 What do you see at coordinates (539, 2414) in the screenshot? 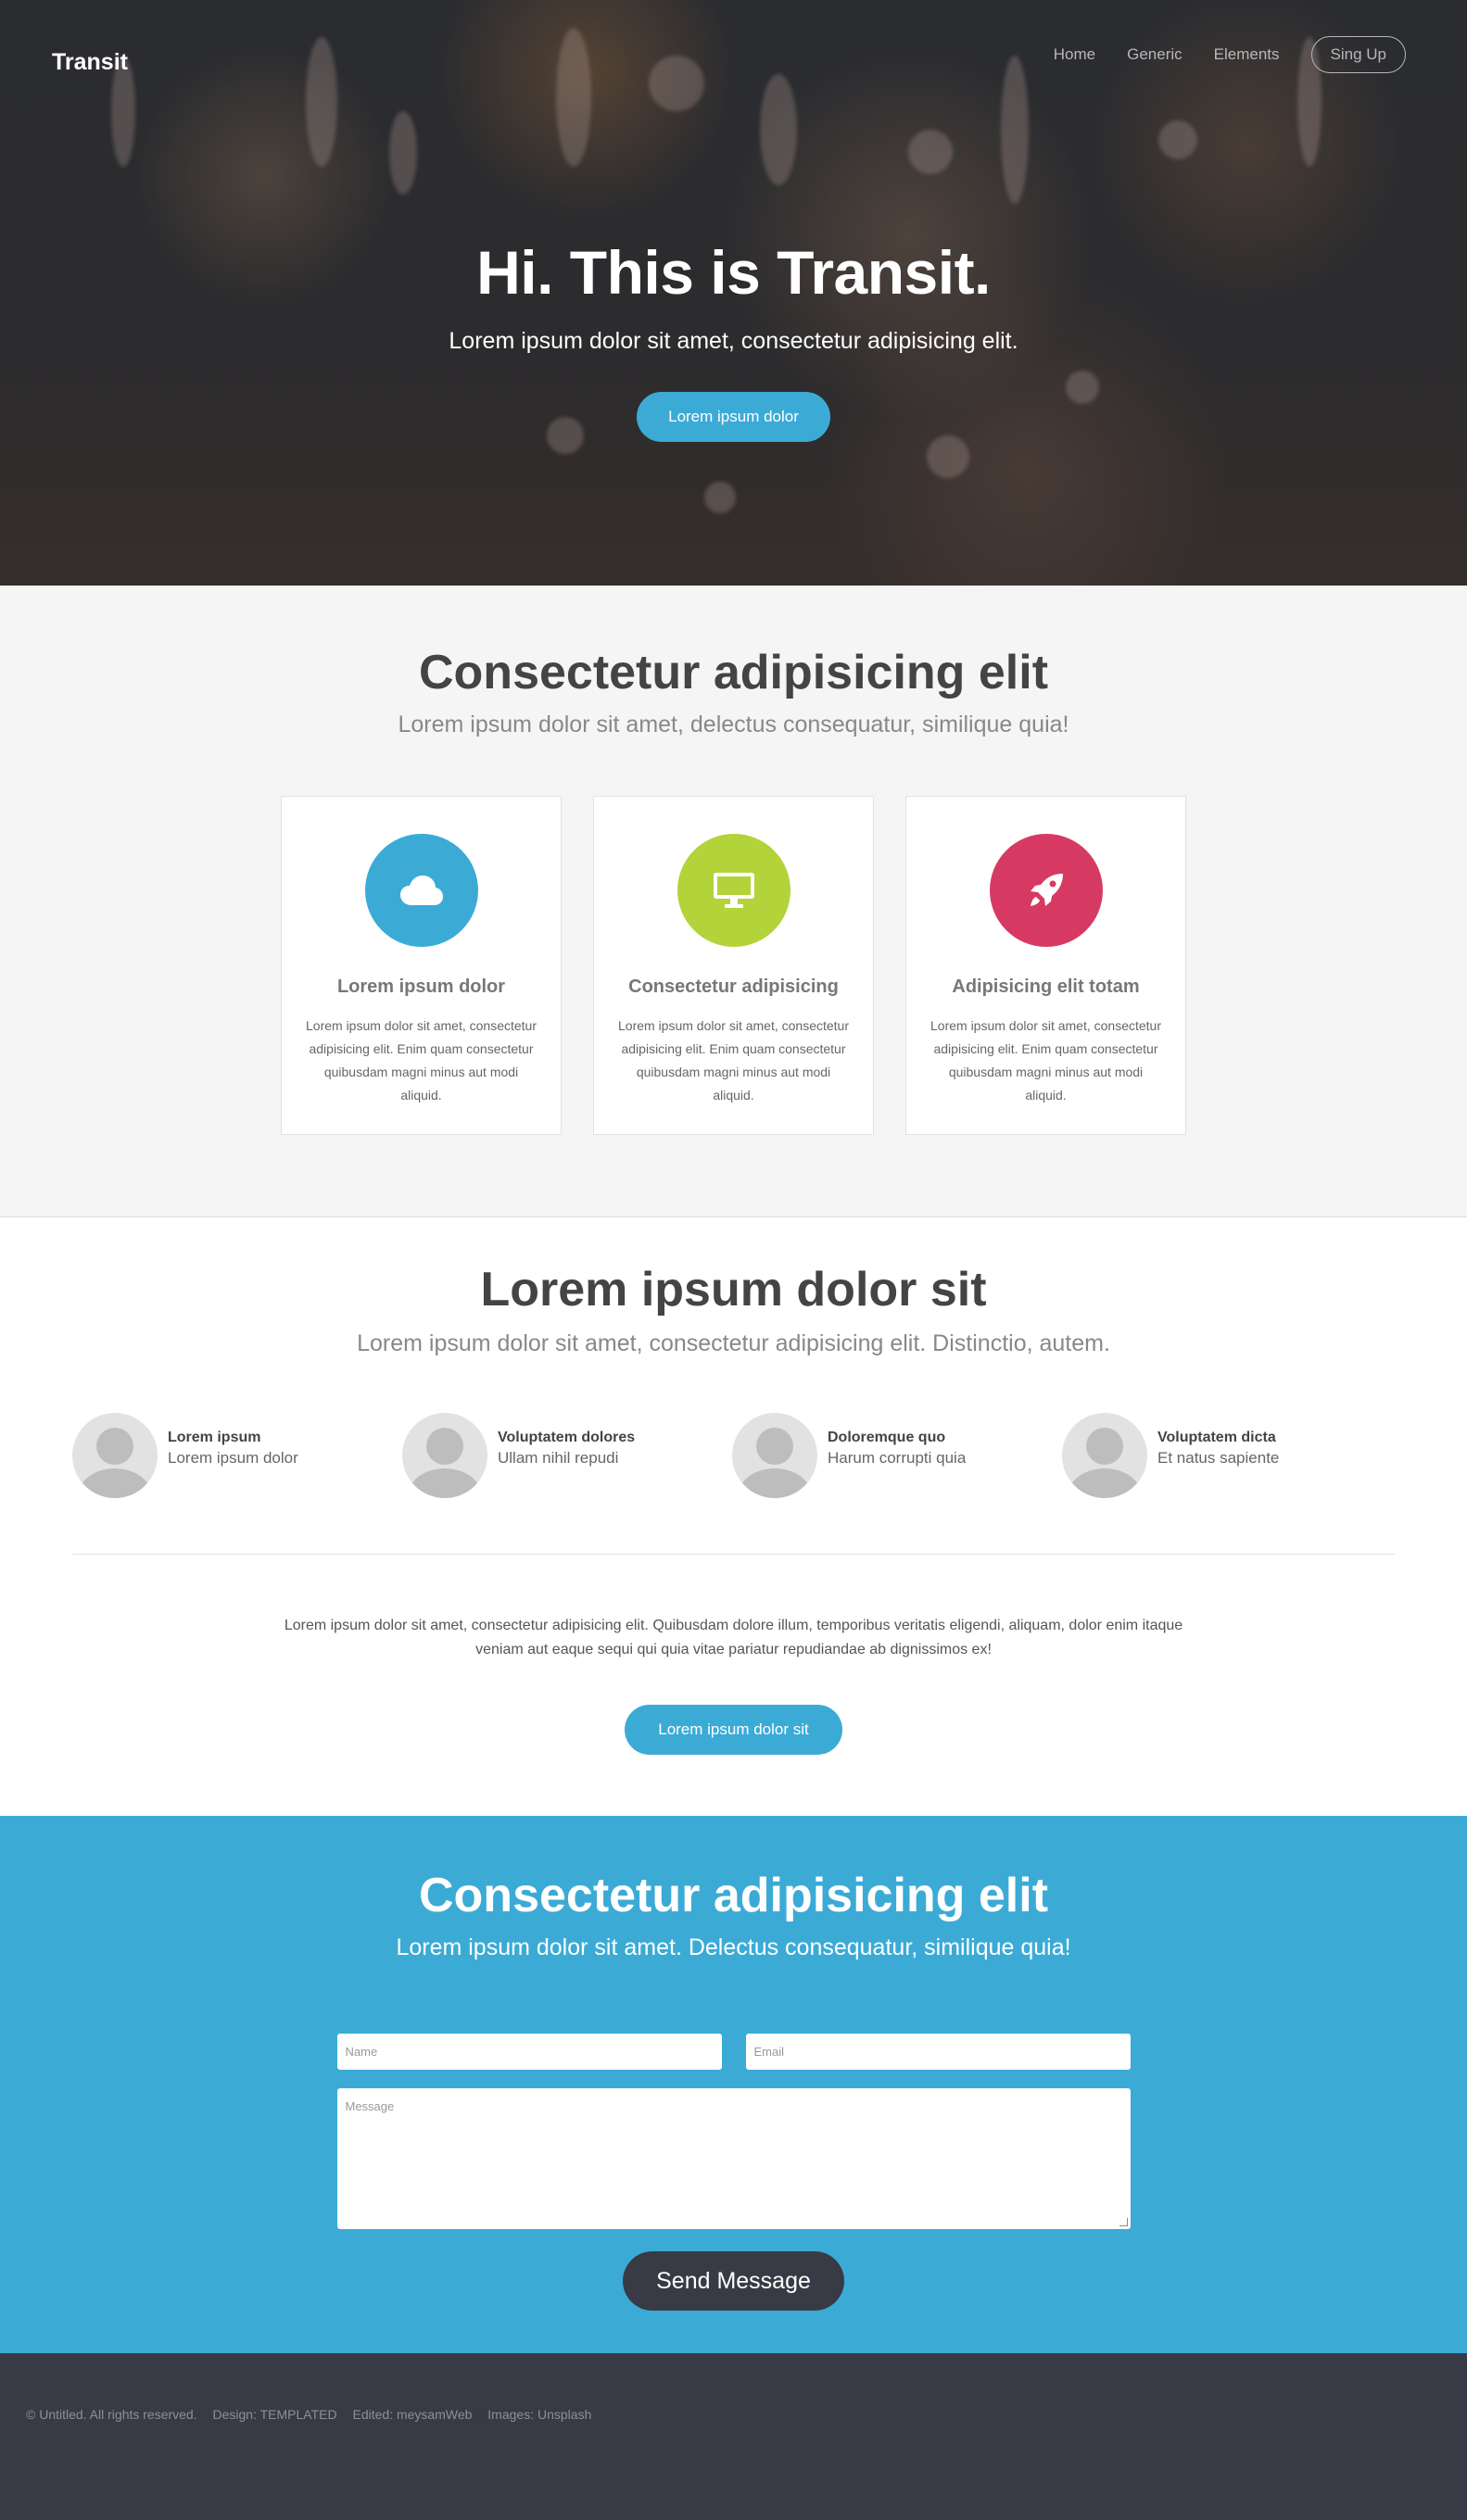
I see `images-credit-link: Images: Unsplash` at bounding box center [539, 2414].